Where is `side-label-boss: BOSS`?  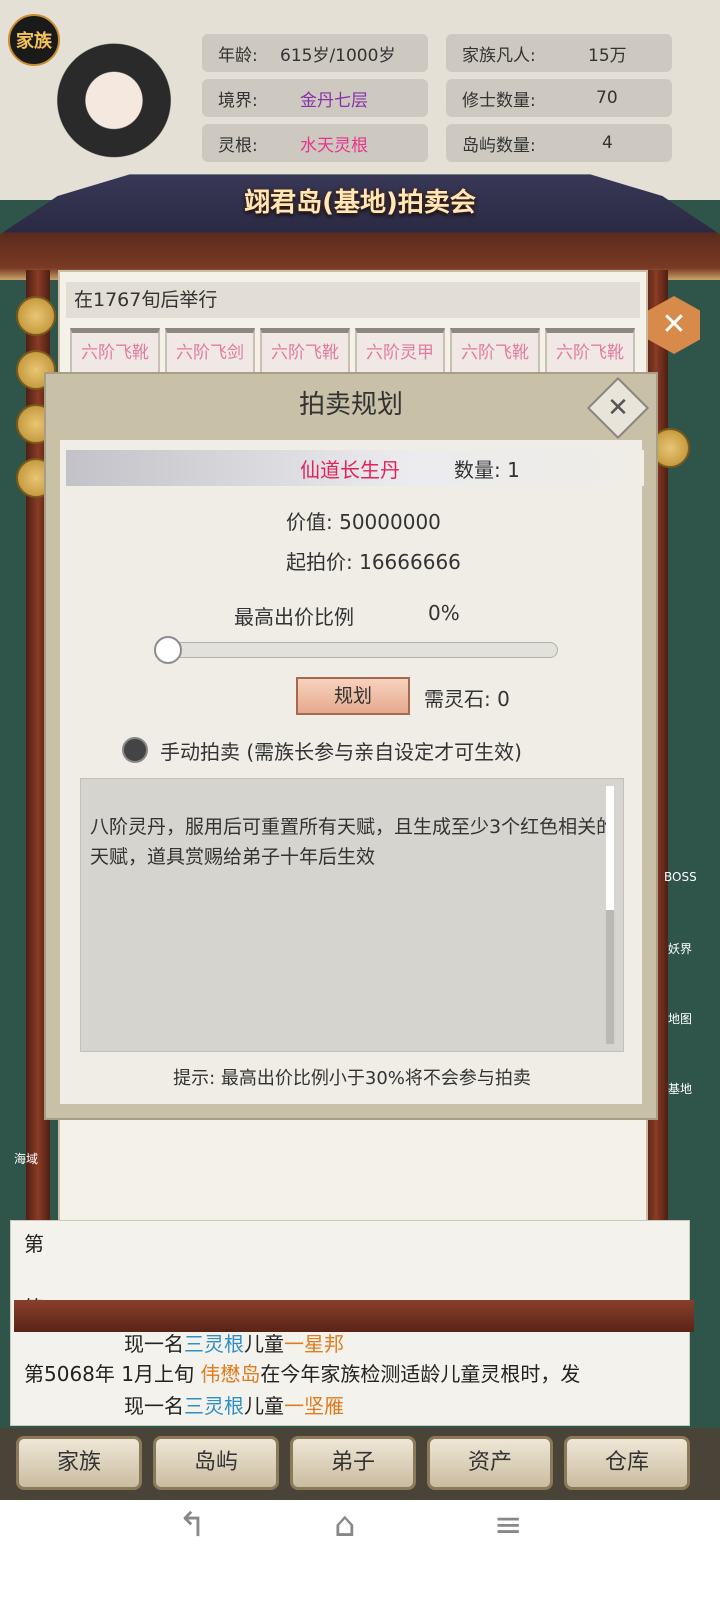 side-label-boss: BOSS is located at coordinates (680, 877).